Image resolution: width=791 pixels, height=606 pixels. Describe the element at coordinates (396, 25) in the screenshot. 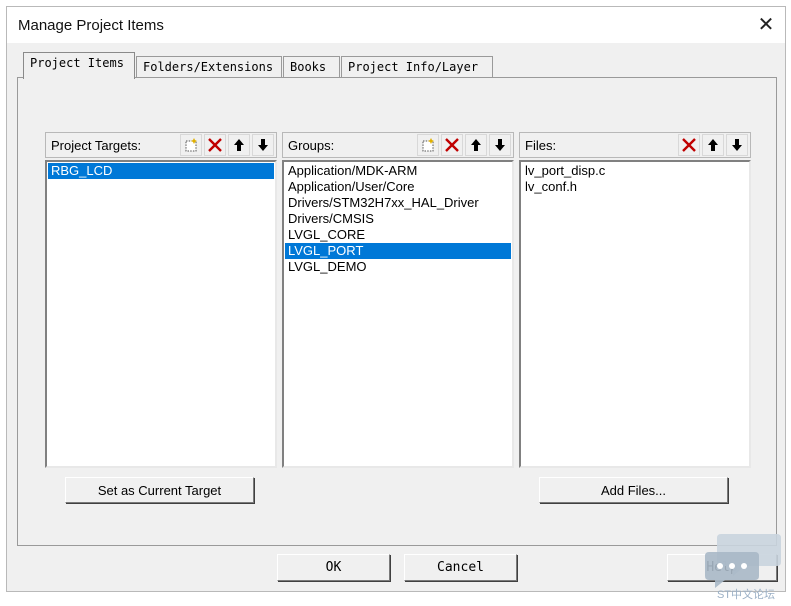

I see `title-bar: Manage Project Items ✕` at that location.